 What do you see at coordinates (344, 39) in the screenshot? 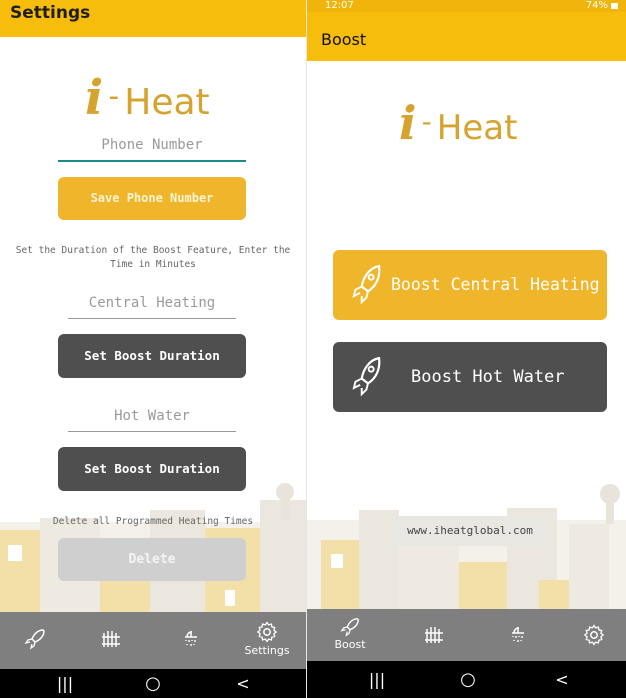
I see `page-title: Boost` at bounding box center [344, 39].